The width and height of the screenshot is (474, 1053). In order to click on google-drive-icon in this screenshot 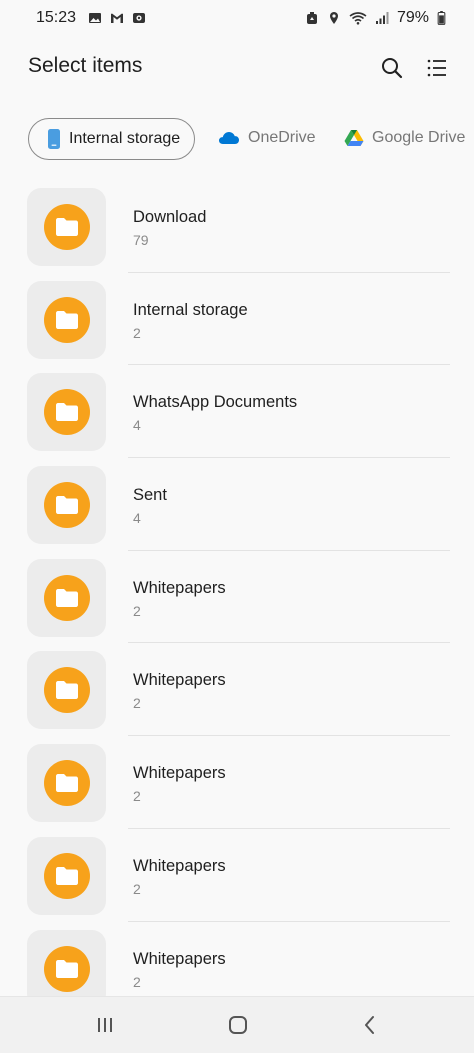, I will do `click(354, 138)`.